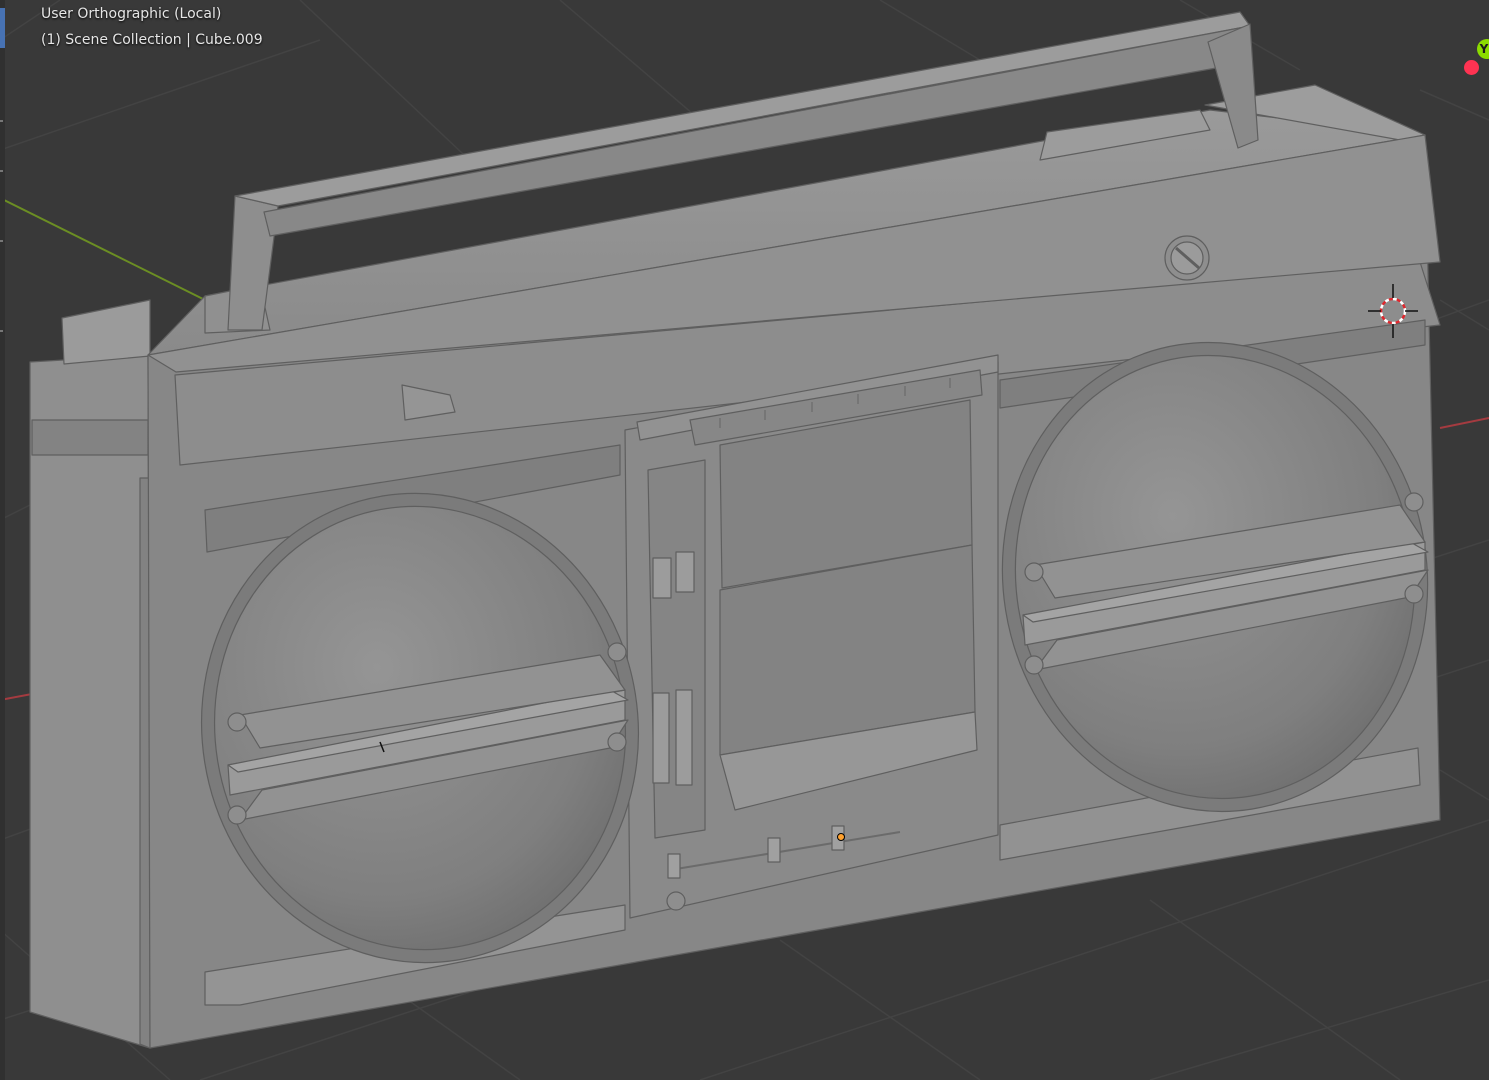 Image resolution: width=1489 pixels, height=1080 pixels. Describe the element at coordinates (1187, 258) in the screenshot. I see `volume-knob` at that location.